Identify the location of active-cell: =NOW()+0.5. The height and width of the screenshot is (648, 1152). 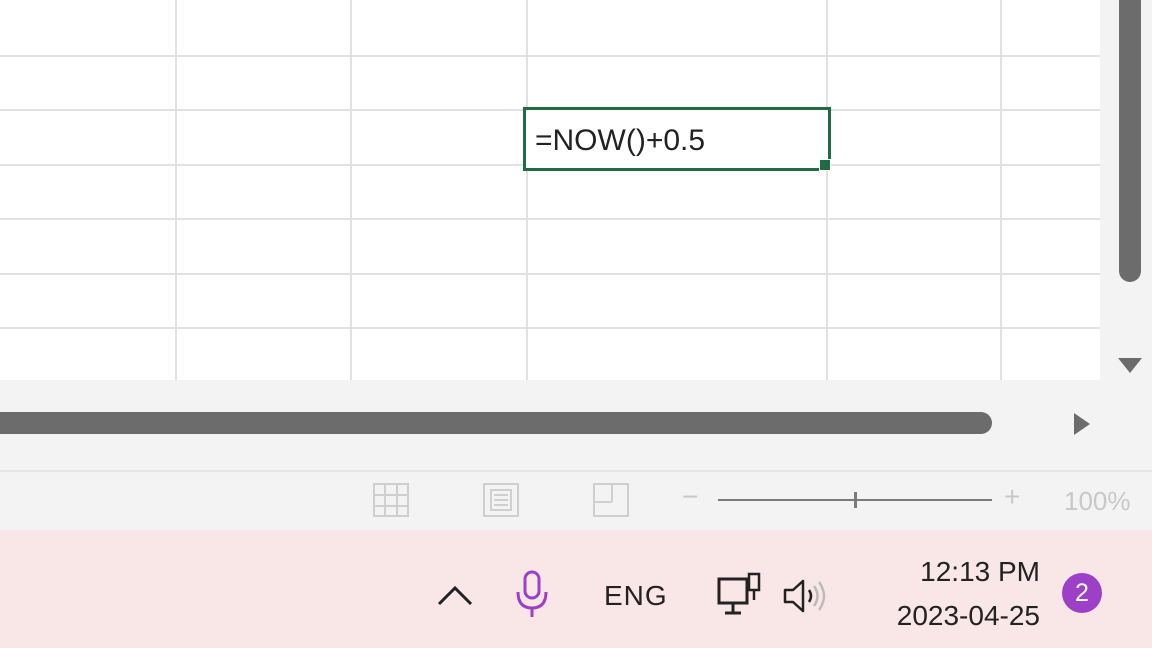
(677, 139).